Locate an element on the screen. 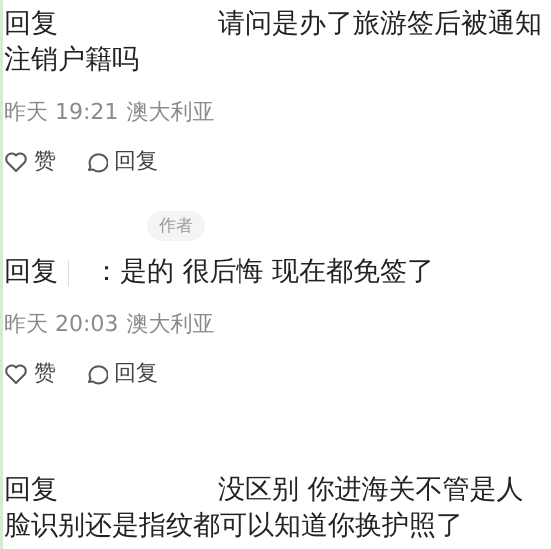 The width and height of the screenshot is (551, 549). comment-text: 回复 请问是办了旅游签后被通知注销户籍吗 is located at coordinates (273, 42).